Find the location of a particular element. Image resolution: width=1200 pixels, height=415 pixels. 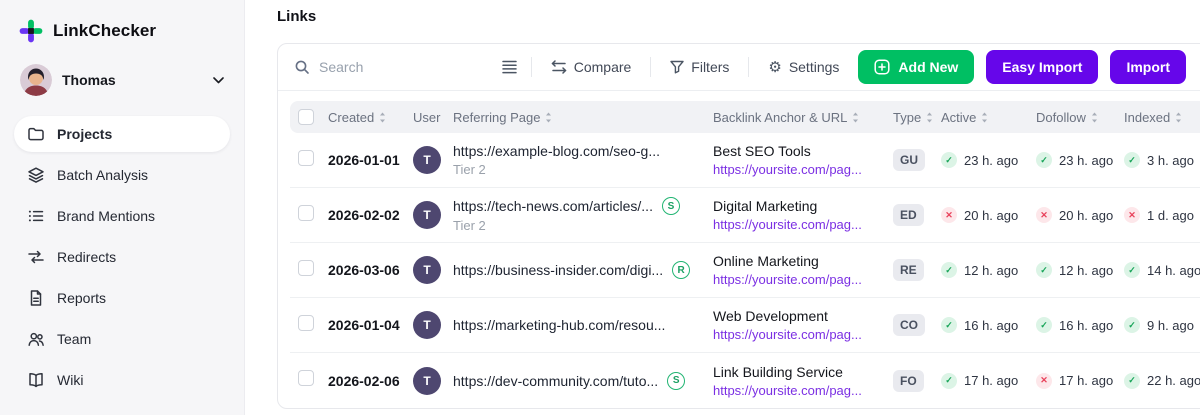

dofollow-time: 16 h. ago is located at coordinates (1086, 325).